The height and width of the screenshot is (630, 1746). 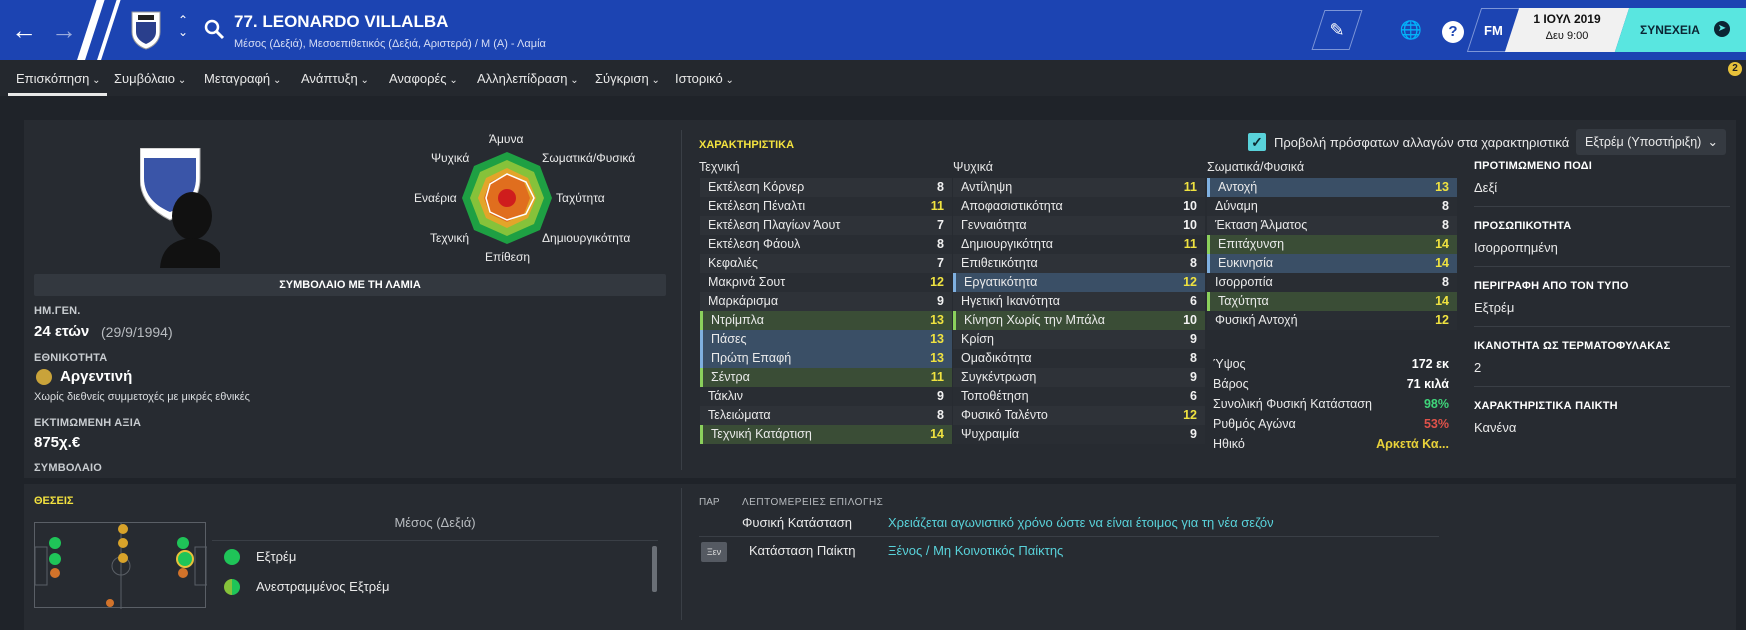 I want to click on attribute-name: Τεχνική Κατάρτιση, so click(x=761, y=434).